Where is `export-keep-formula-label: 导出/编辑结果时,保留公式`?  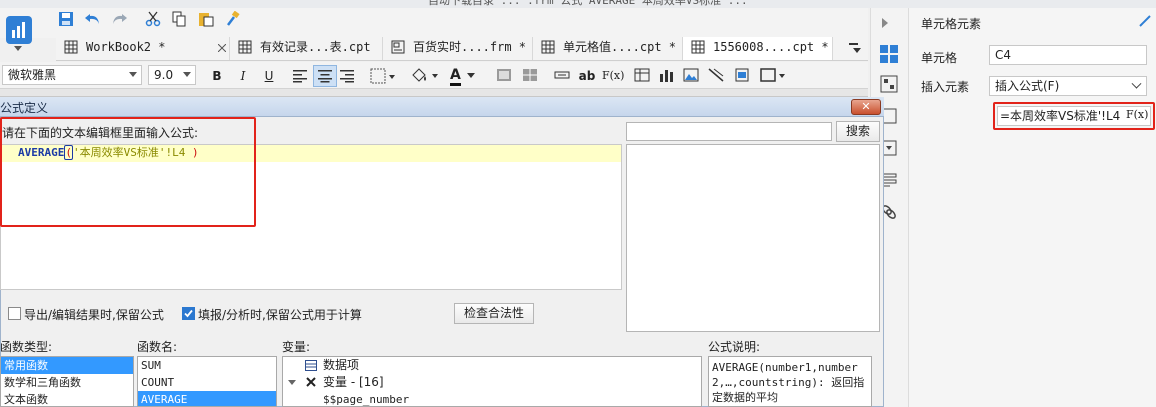 export-keep-formula-label: 导出/编辑结果时,保留公式 is located at coordinates (94, 315).